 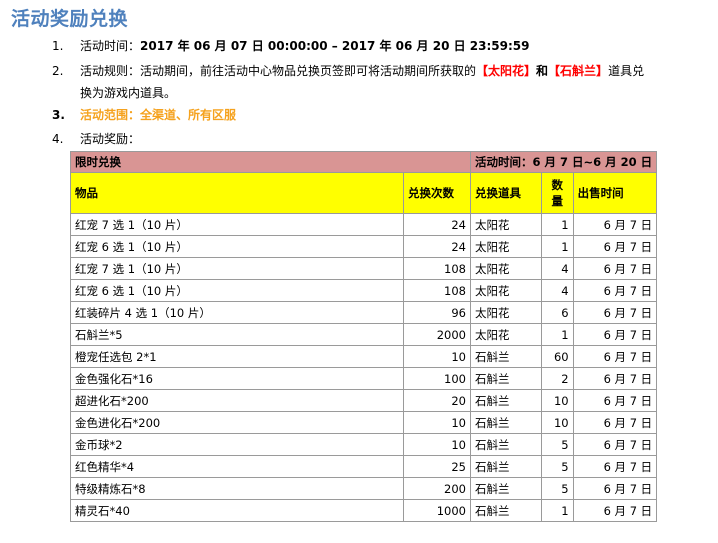 What do you see at coordinates (110, 139) in the screenshot?
I see `rewards-label: 活动奖励：` at bounding box center [110, 139].